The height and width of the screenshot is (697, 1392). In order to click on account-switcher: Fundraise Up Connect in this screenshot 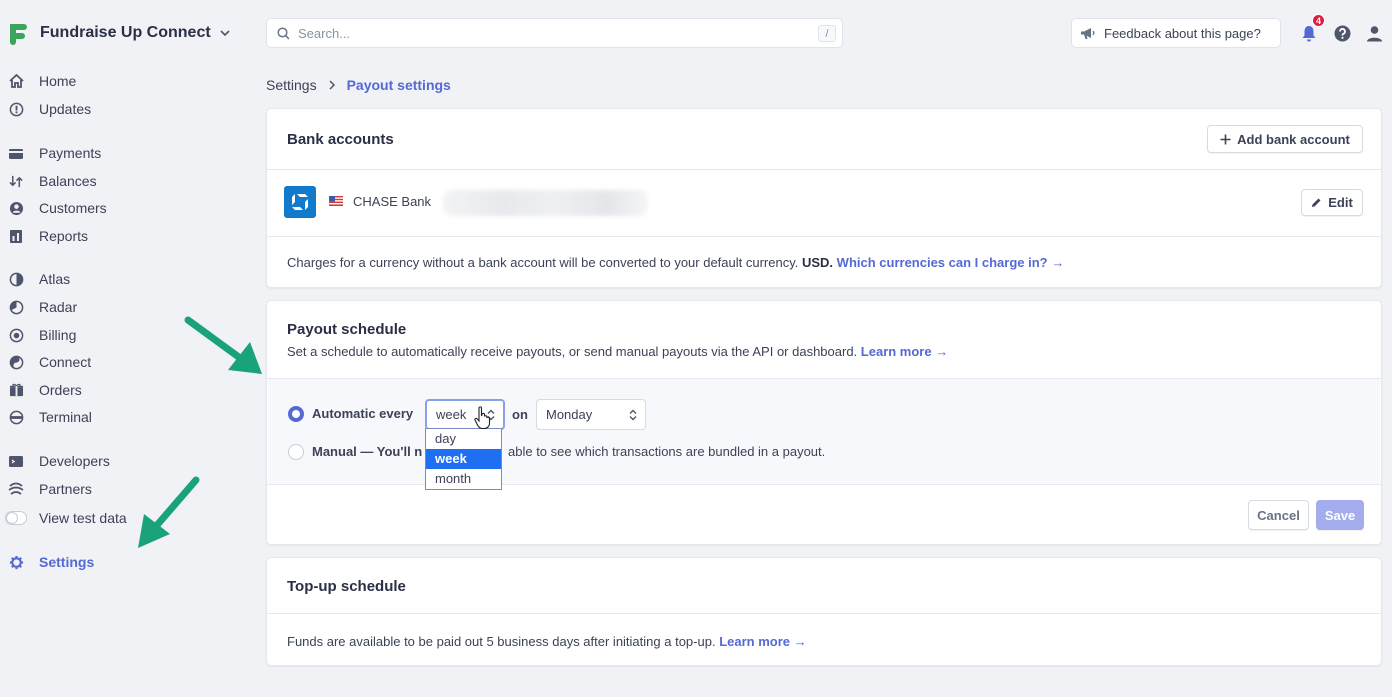, I will do `click(118, 33)`.